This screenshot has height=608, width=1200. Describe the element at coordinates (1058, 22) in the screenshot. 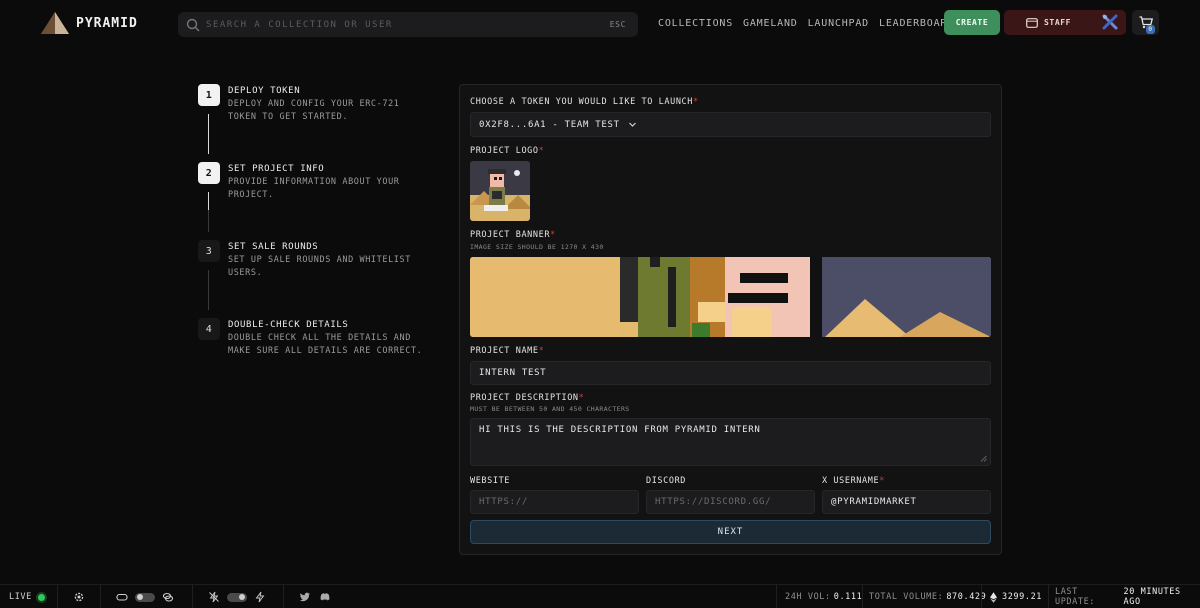

I see `staff-label: STAFF` at that location.